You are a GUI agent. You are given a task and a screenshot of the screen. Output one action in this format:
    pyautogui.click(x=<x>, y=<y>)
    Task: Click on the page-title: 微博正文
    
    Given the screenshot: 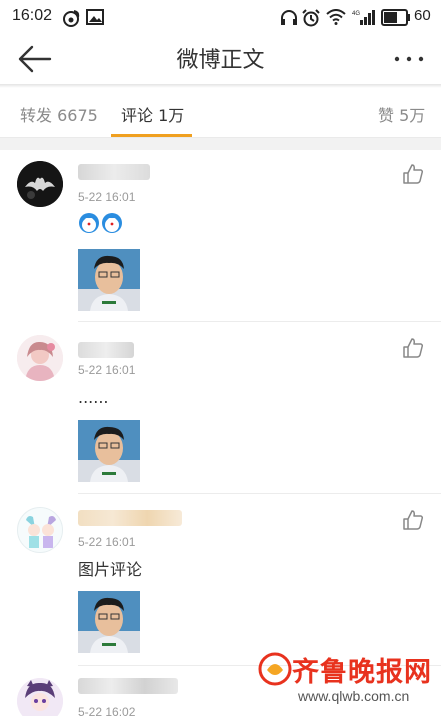 What is the action you would take?
    pyautogui.click(x=220, y=60)
    